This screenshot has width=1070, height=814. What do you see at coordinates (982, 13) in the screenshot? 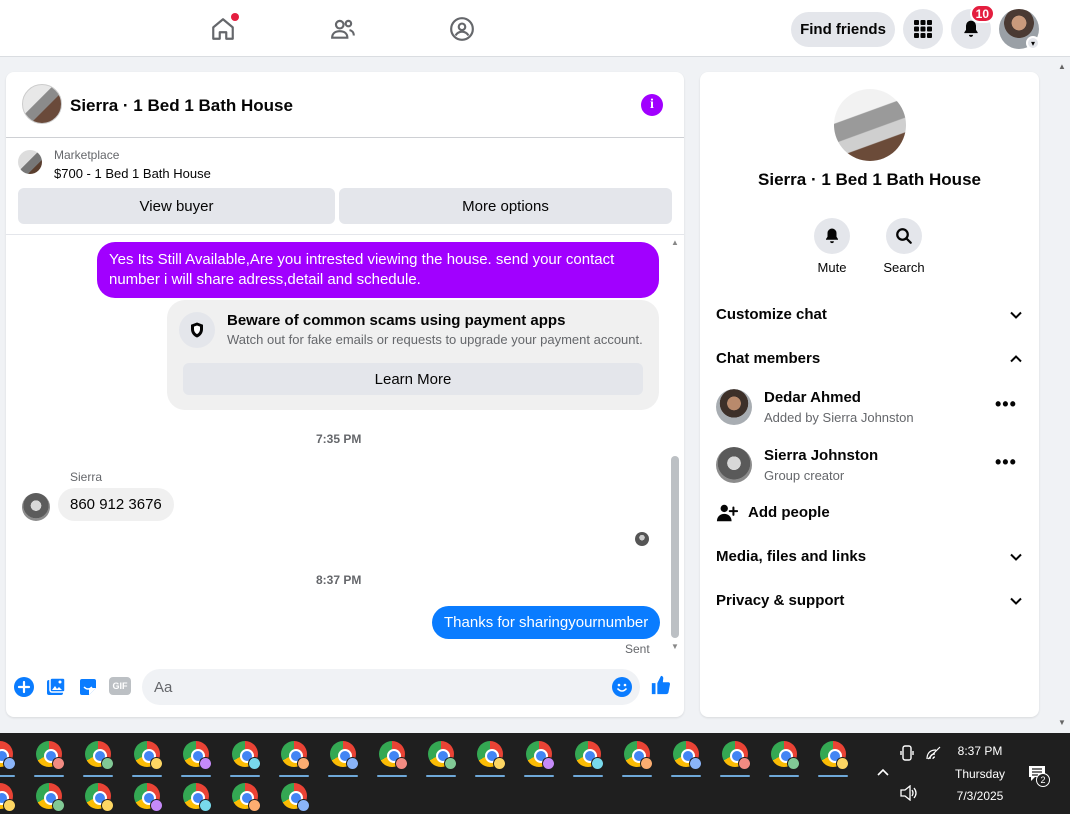
I see `notifications-count-badge: 10` at bounding box center [982, 13].